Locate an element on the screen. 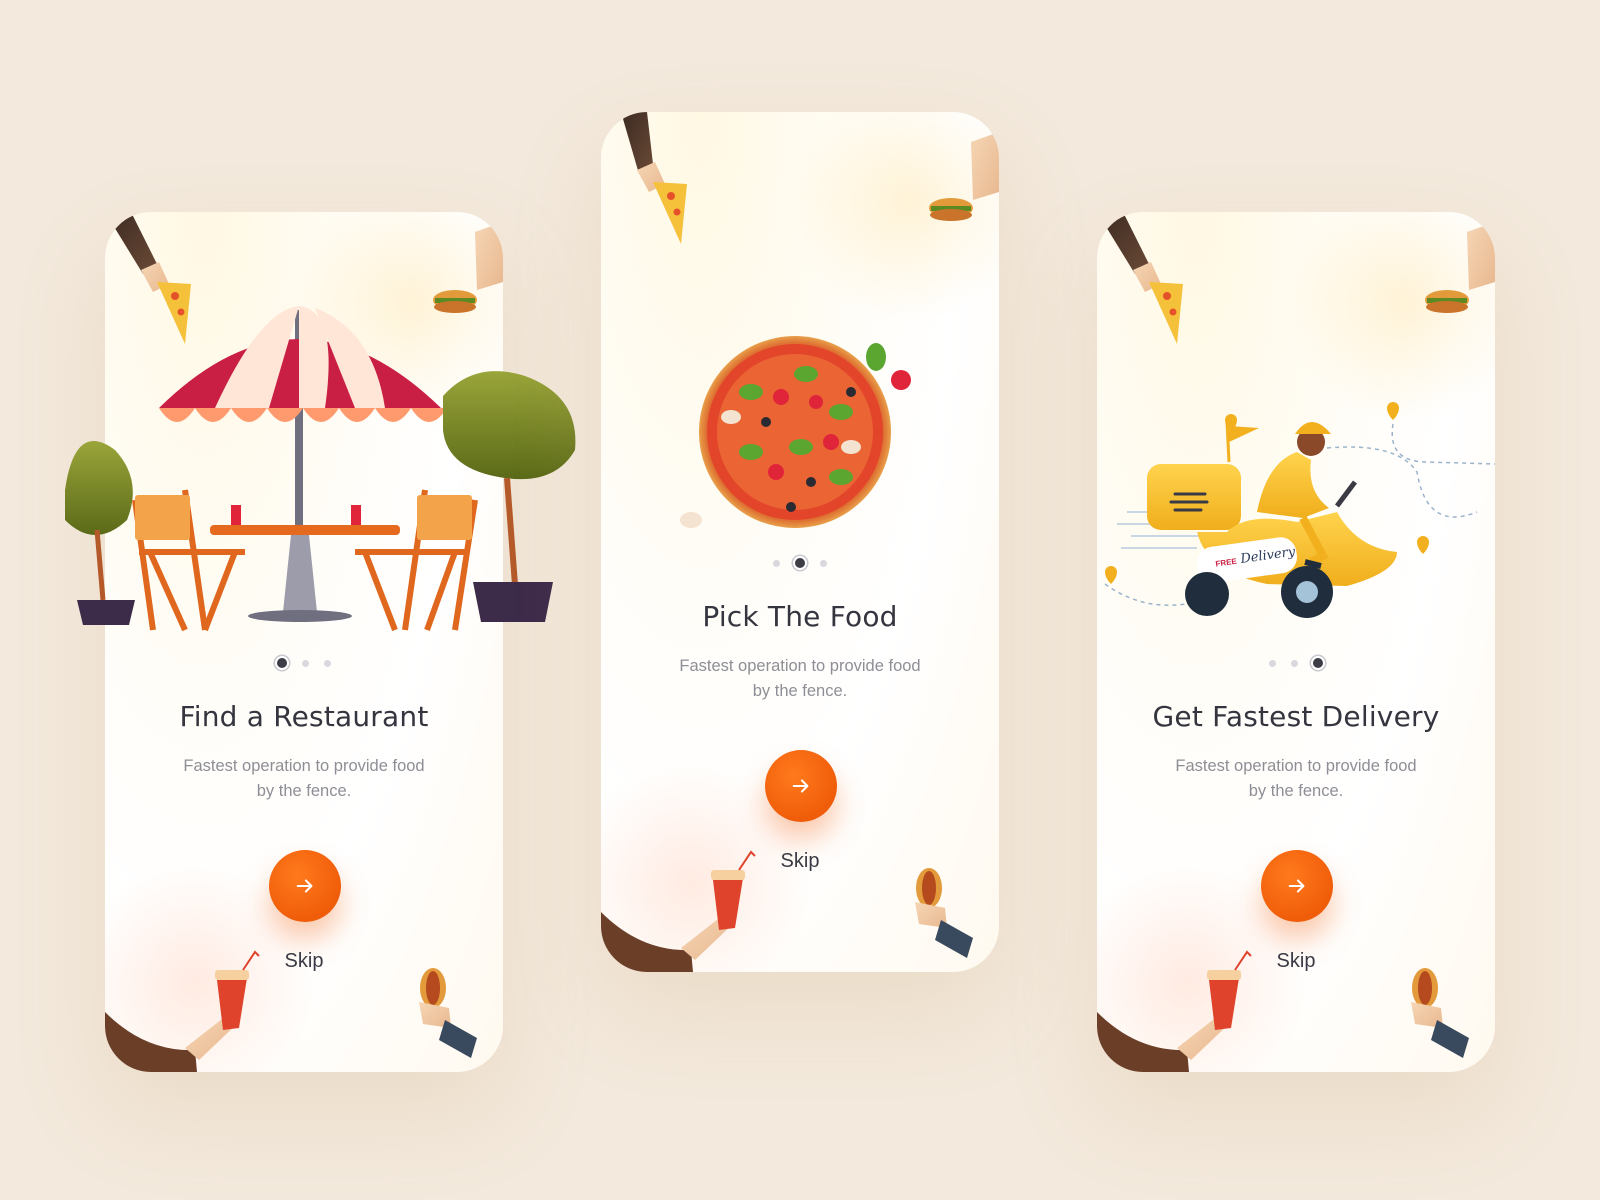  screen-title: Pick The Food is located at coordinates (800, 616).